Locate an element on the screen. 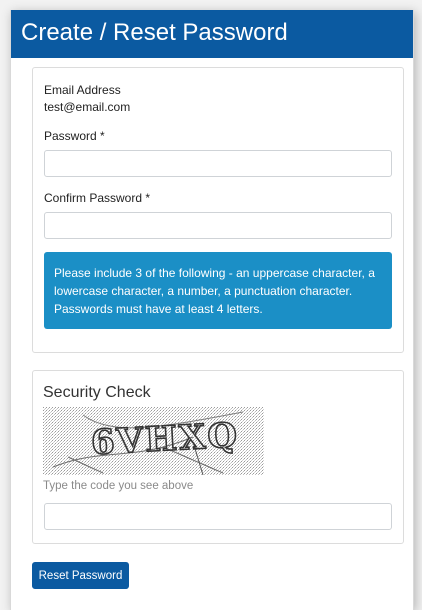 The image size is (422, 610). captcha-caption: Type the code you see above is located at coordinates (118, 486).